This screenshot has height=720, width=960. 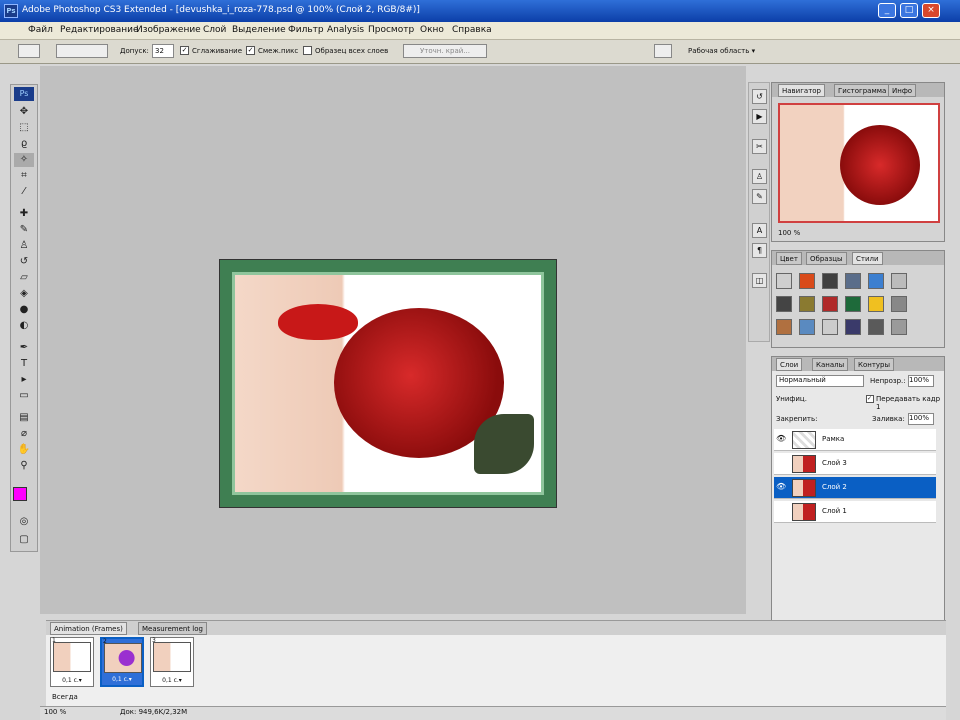 What do you see at coordinates (29, 51) in the screenshot?
I see `magic-wand-icon` at bounding box center [29, 51].